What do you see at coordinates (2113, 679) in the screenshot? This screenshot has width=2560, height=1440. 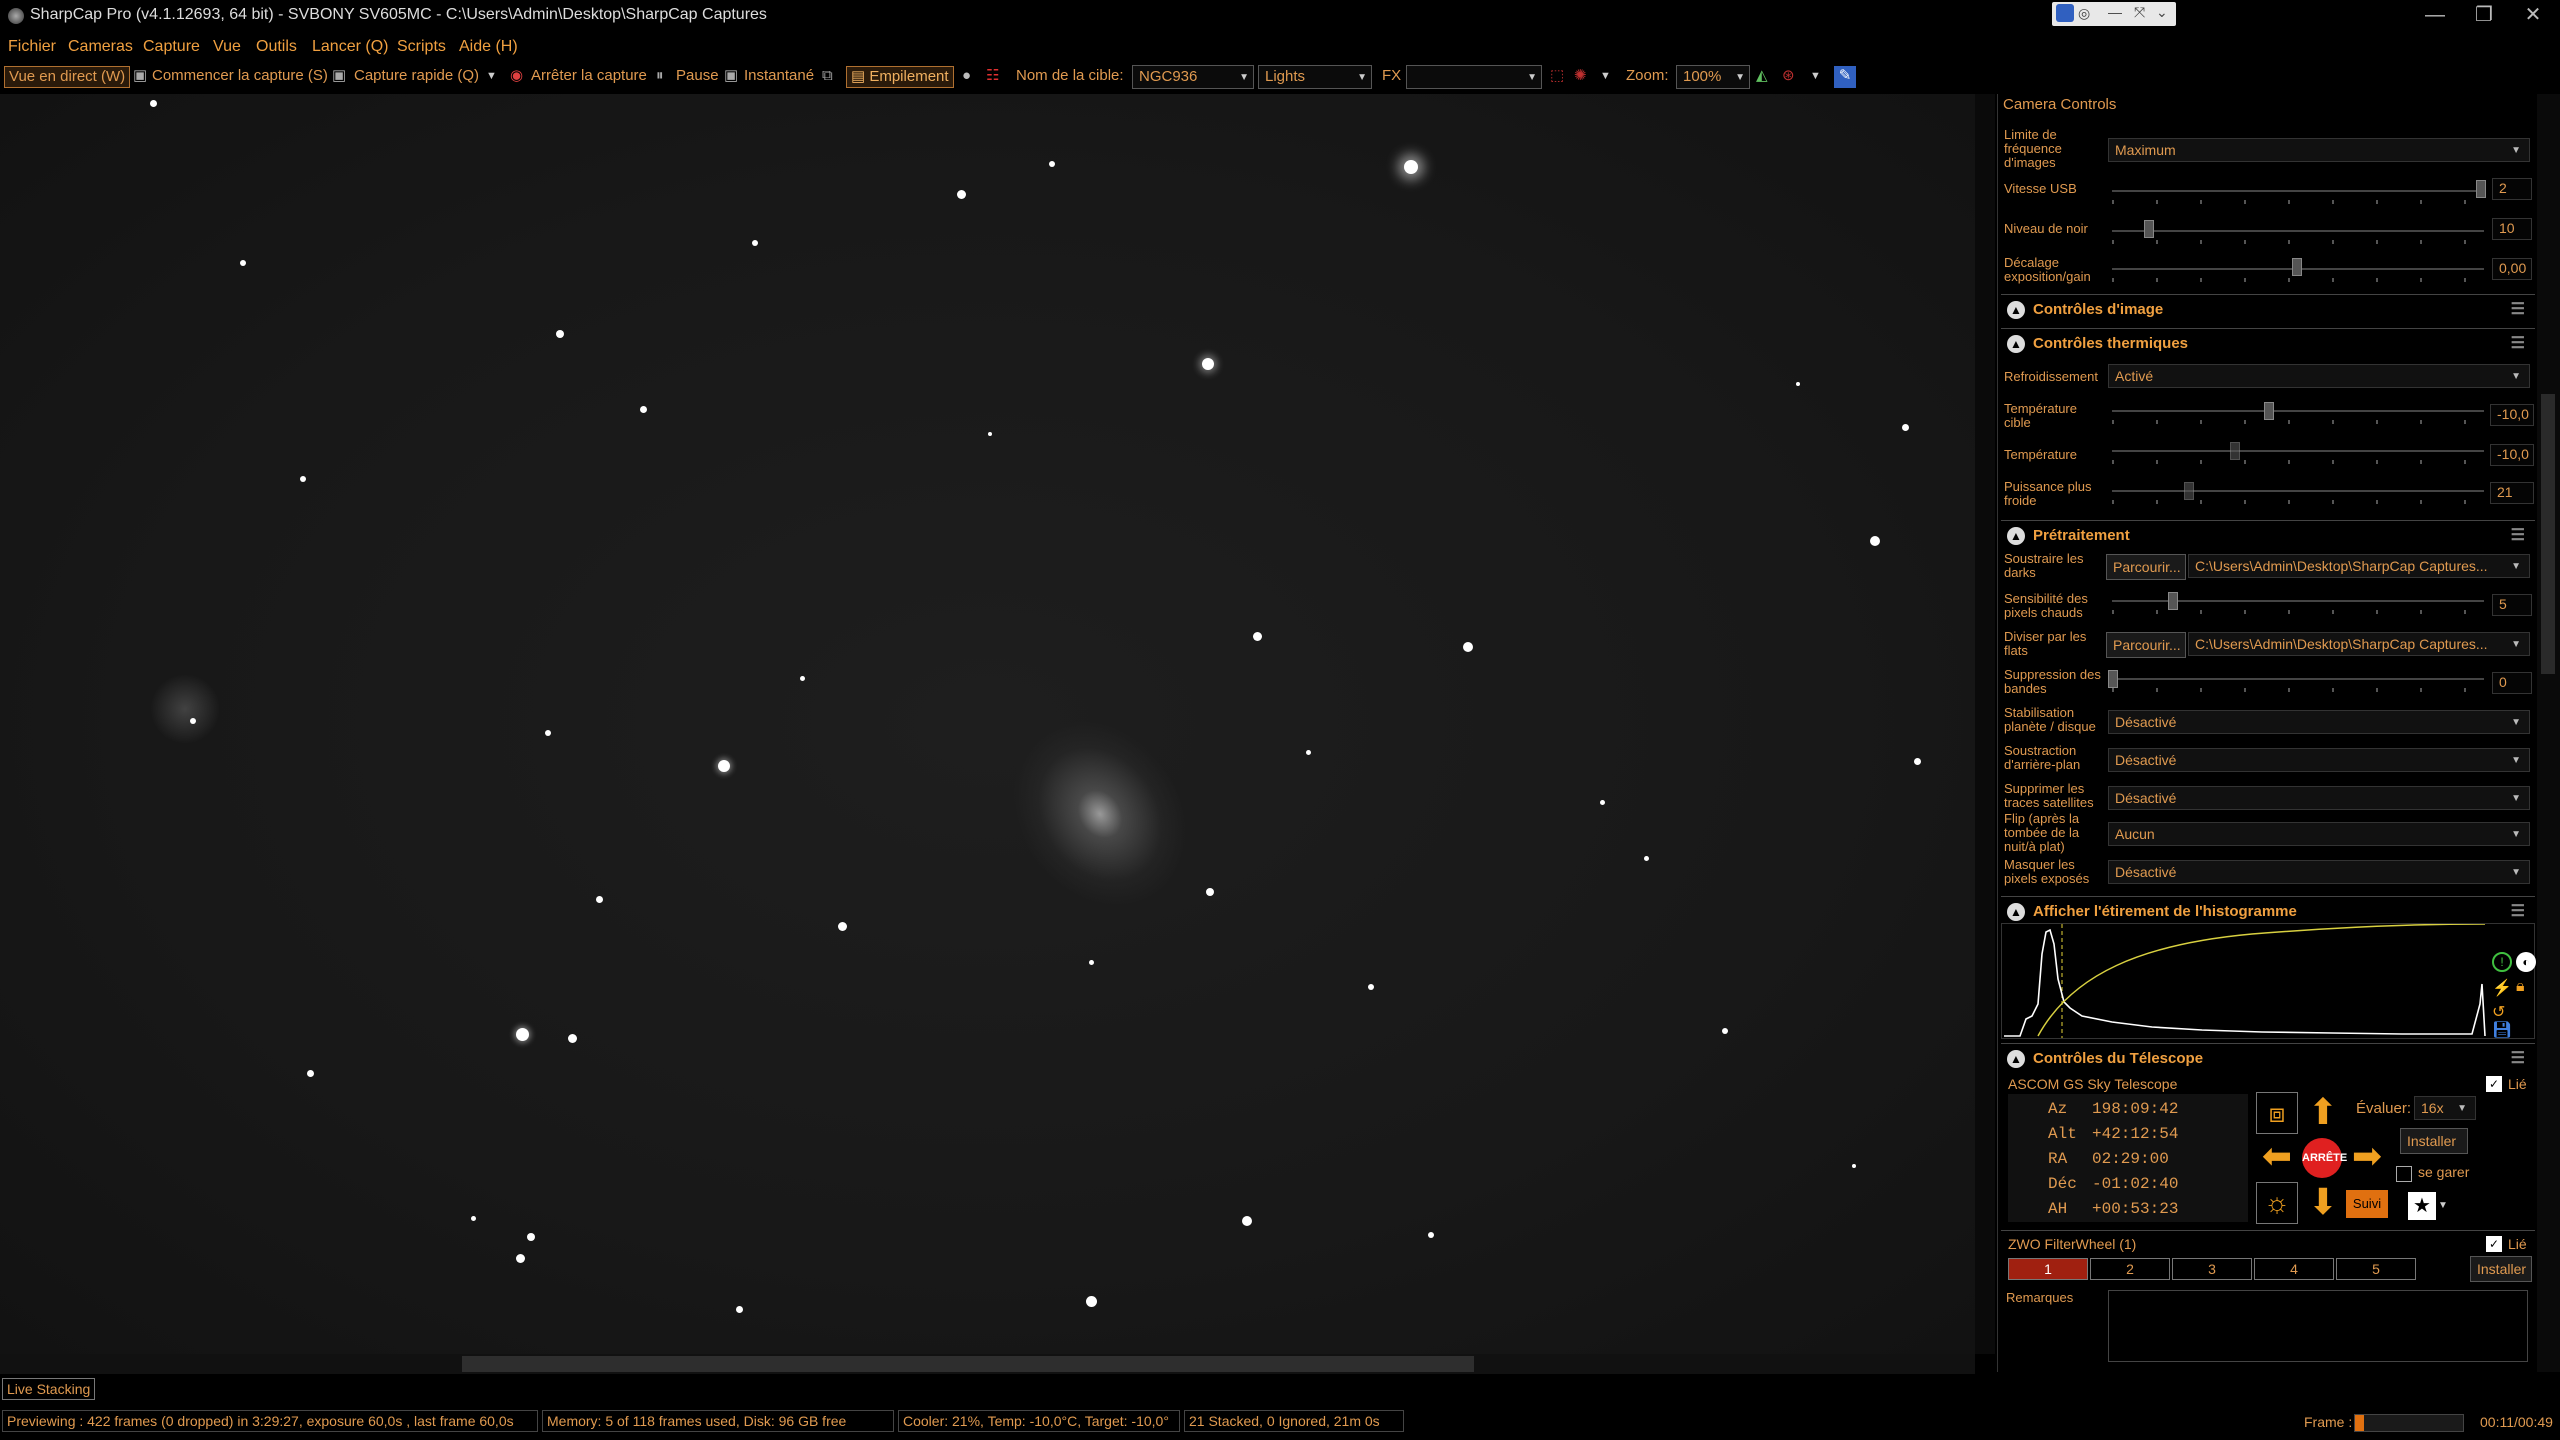 I see `banding-suppression-knob` at bounding box center [2113, 679].